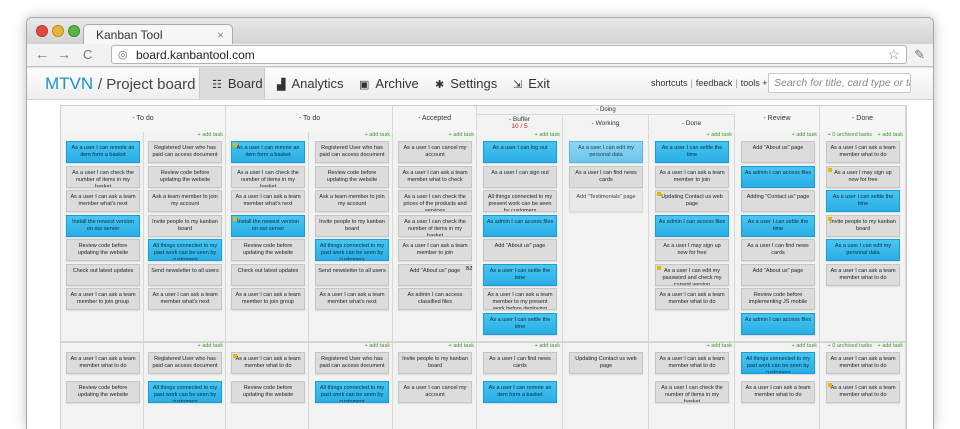 This screenshot has width=960, height=429. Describe the element at coordinates (777, 118) in the screenshot. I see `column-header: - Review` at that location.